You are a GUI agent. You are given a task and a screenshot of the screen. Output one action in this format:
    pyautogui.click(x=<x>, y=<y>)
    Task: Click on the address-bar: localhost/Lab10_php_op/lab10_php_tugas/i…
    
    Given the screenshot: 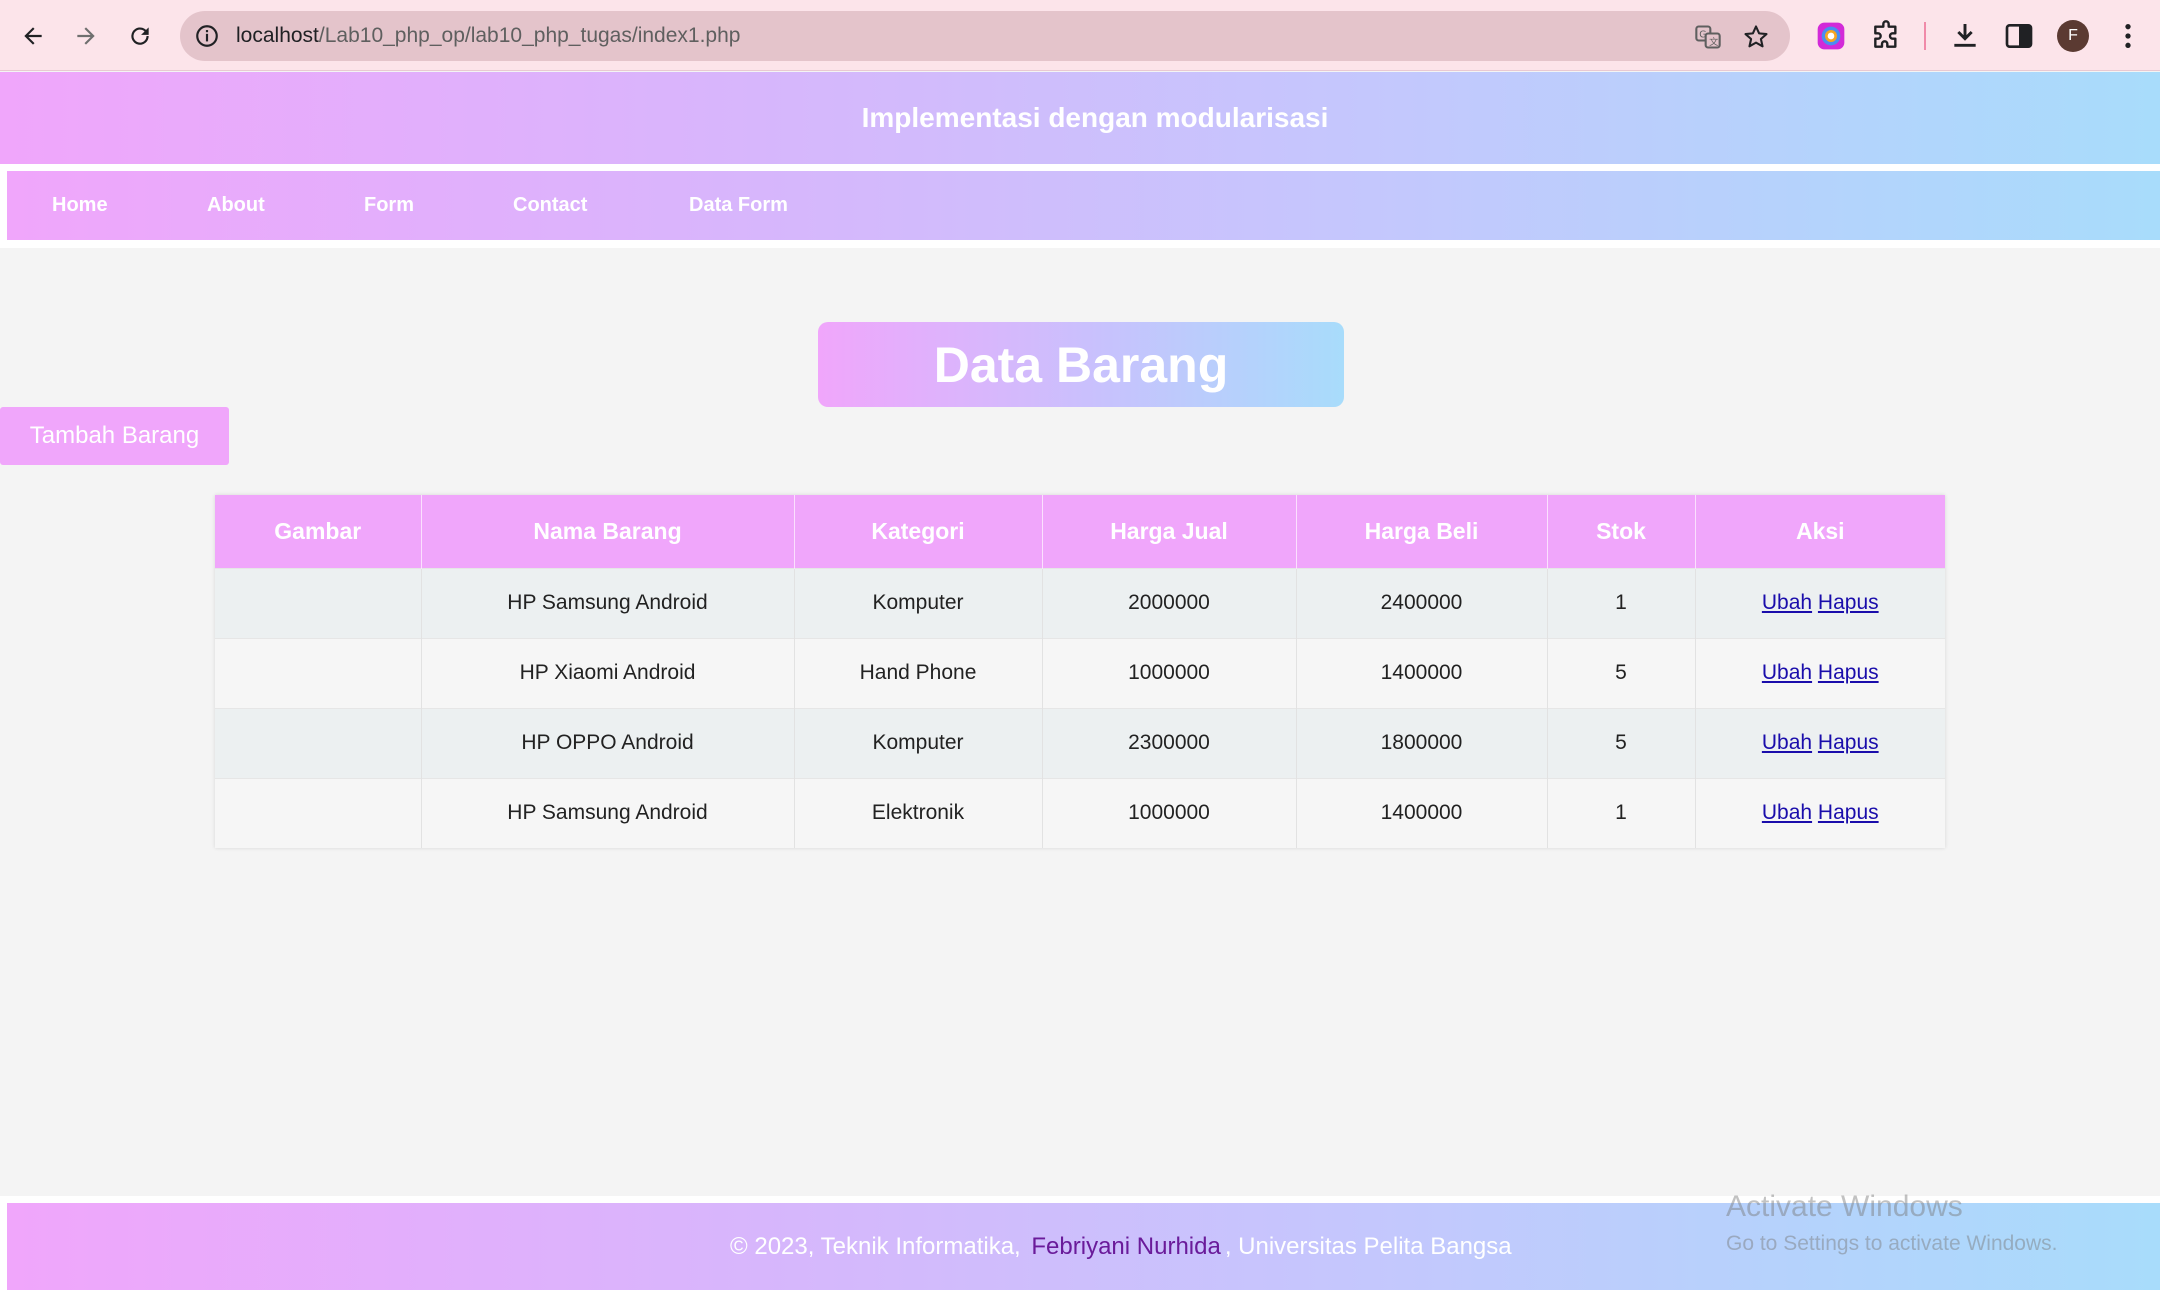 What is the action you would take?
    pyautogui.click(x=985, y=36)
    